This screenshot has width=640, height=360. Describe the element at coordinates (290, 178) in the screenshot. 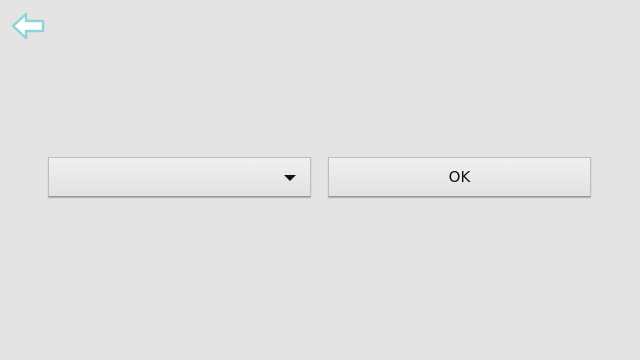

I see `caret-down-icon` at that location.